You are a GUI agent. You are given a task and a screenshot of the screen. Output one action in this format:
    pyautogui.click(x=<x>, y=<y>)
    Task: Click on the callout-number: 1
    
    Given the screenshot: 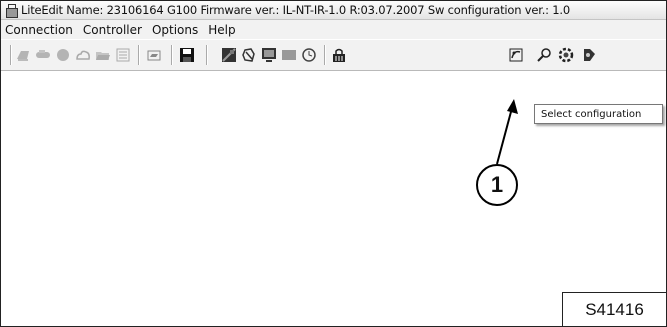 What is the action you would take?
    pyautogui.click(x=497, y=185)
    